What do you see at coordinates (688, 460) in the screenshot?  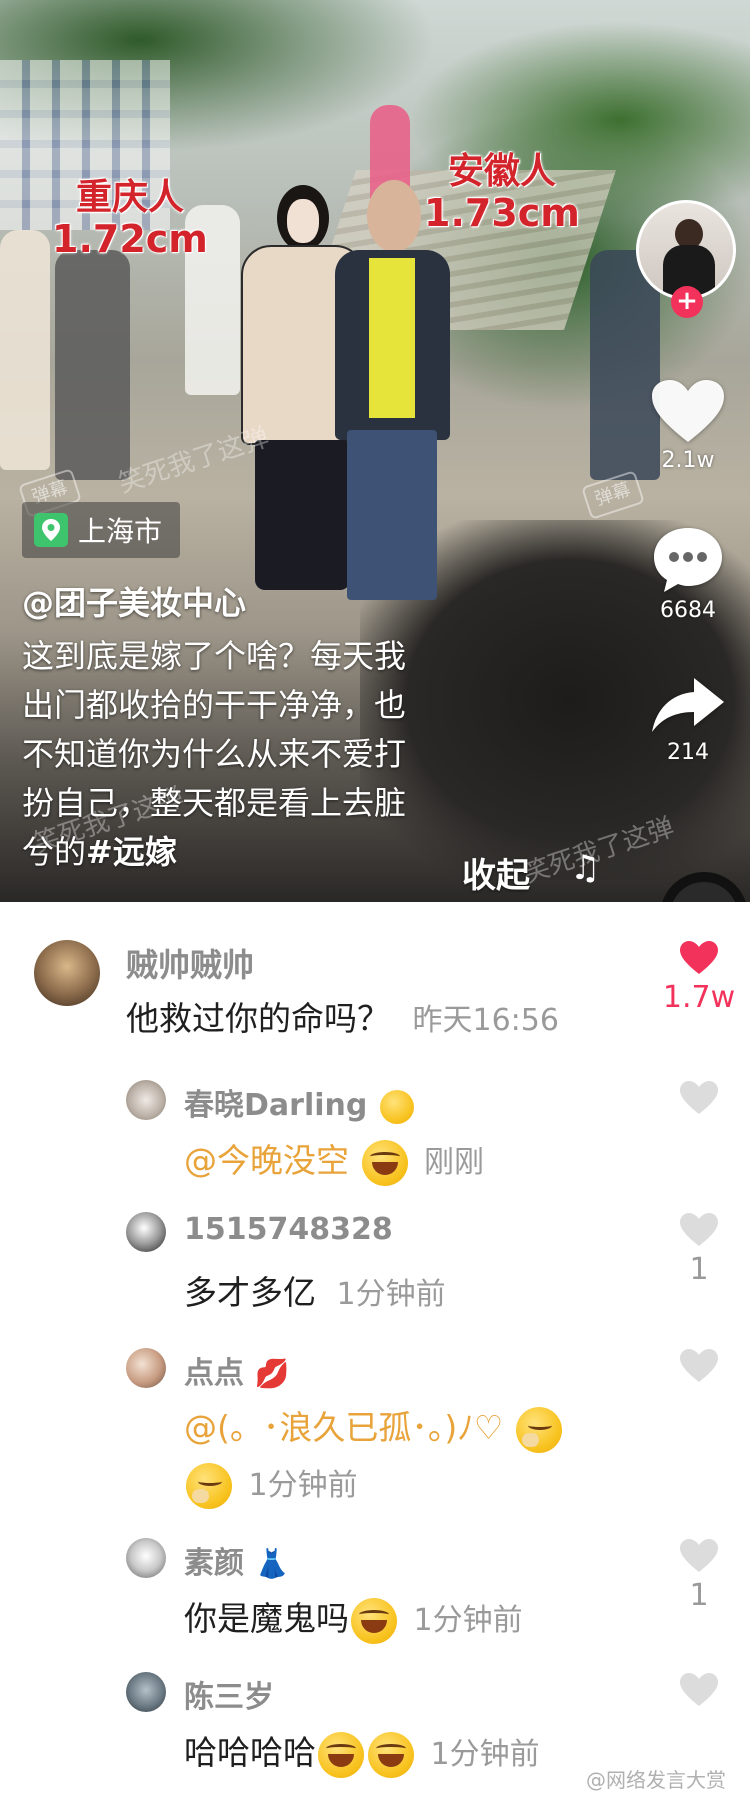 I see `like-count: 2.1w` at bounding box center [688, 460].